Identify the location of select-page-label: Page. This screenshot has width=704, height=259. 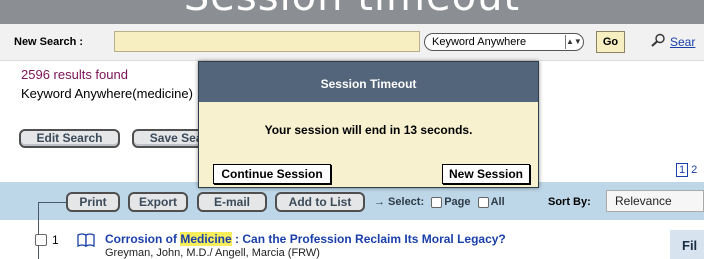
(457, 202).